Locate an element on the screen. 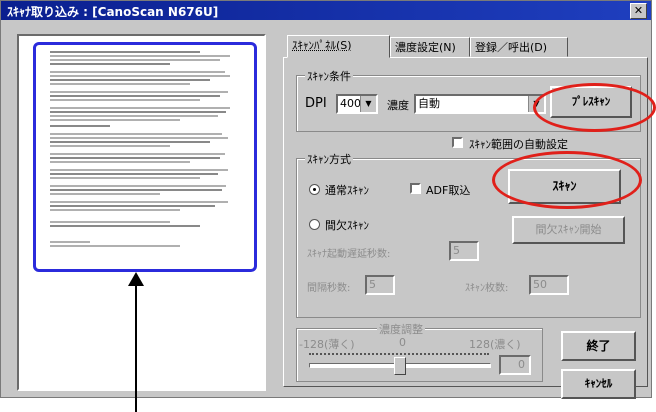 Image resolution: width=656 pixels, height=412 pixels. scan-count-field: 50 is located at coordinates (549, 285).